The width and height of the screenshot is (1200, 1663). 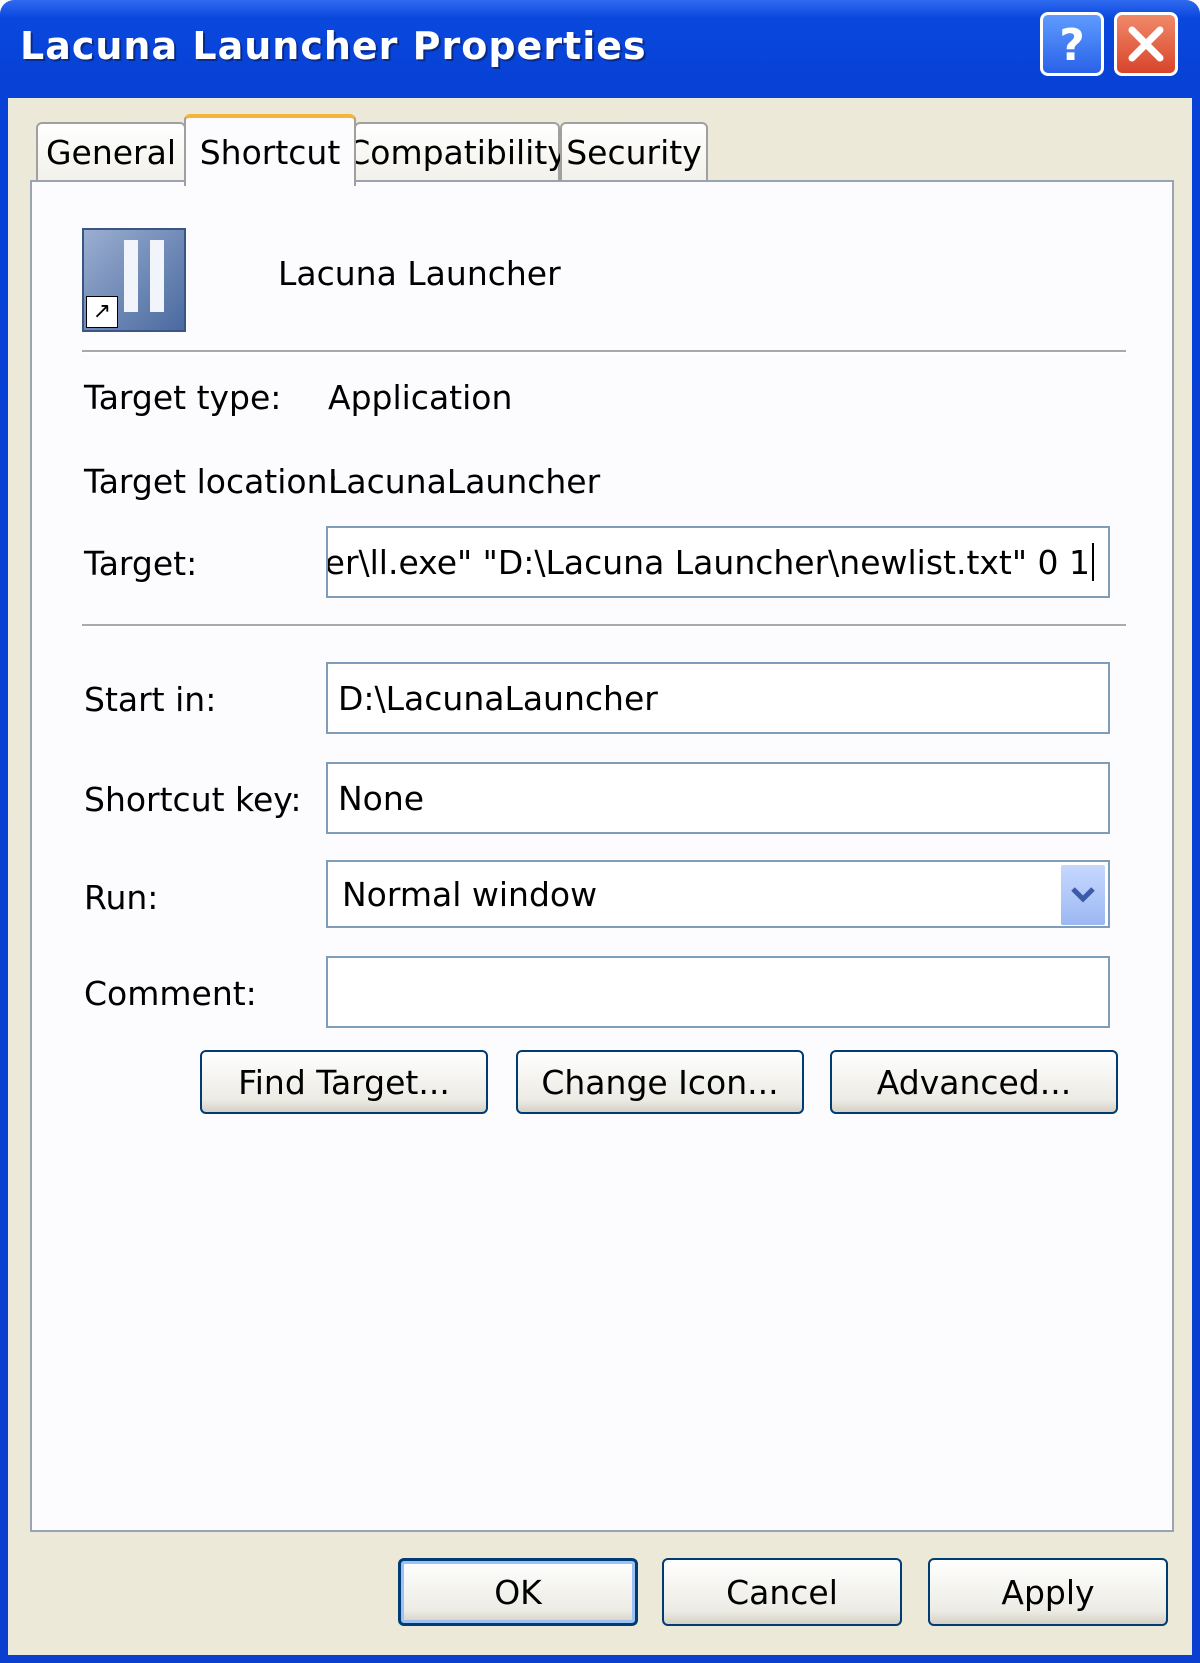 I want to click on cancel-button: Cancel, so click(x=782, y=1592).